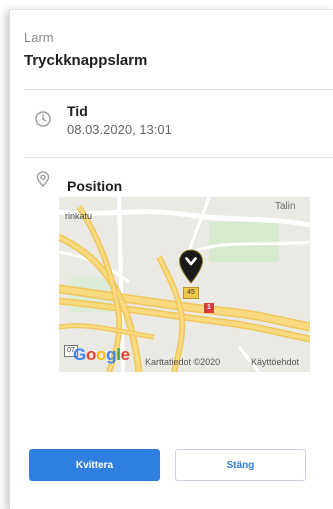  I want to click on map-attribution: Karttatiedot ©2020, so click(183, 362).